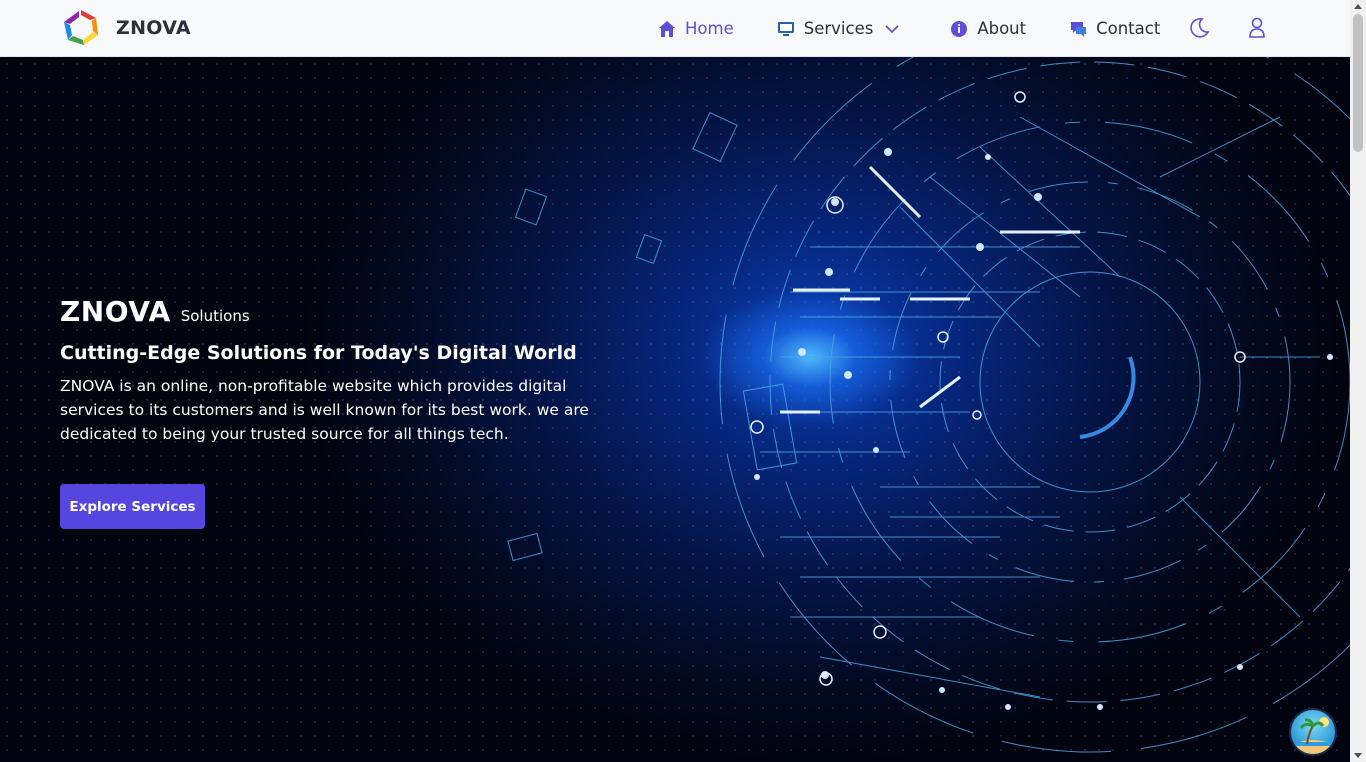 Image resolution: width=1366 pixels, height=762 pixels. I want to click on nav-services: Services, so click(838, 28).